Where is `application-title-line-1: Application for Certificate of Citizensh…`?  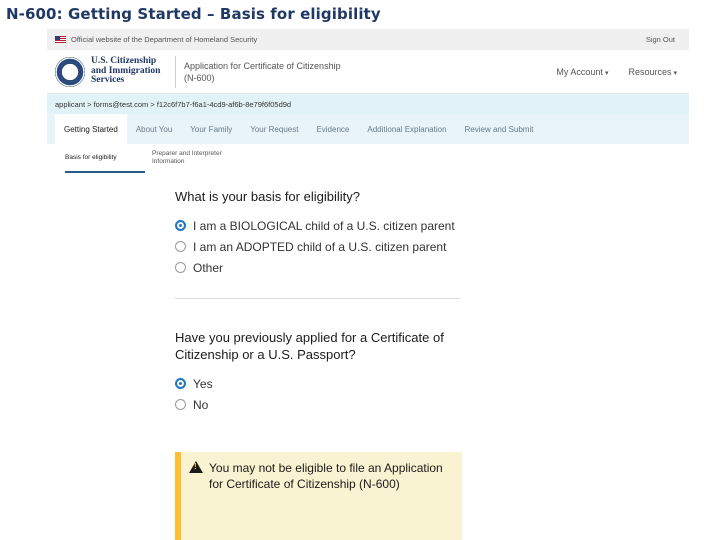
application-title-line-1: Application for Certificate of Citizensh… is located at coordinates (262, 65).